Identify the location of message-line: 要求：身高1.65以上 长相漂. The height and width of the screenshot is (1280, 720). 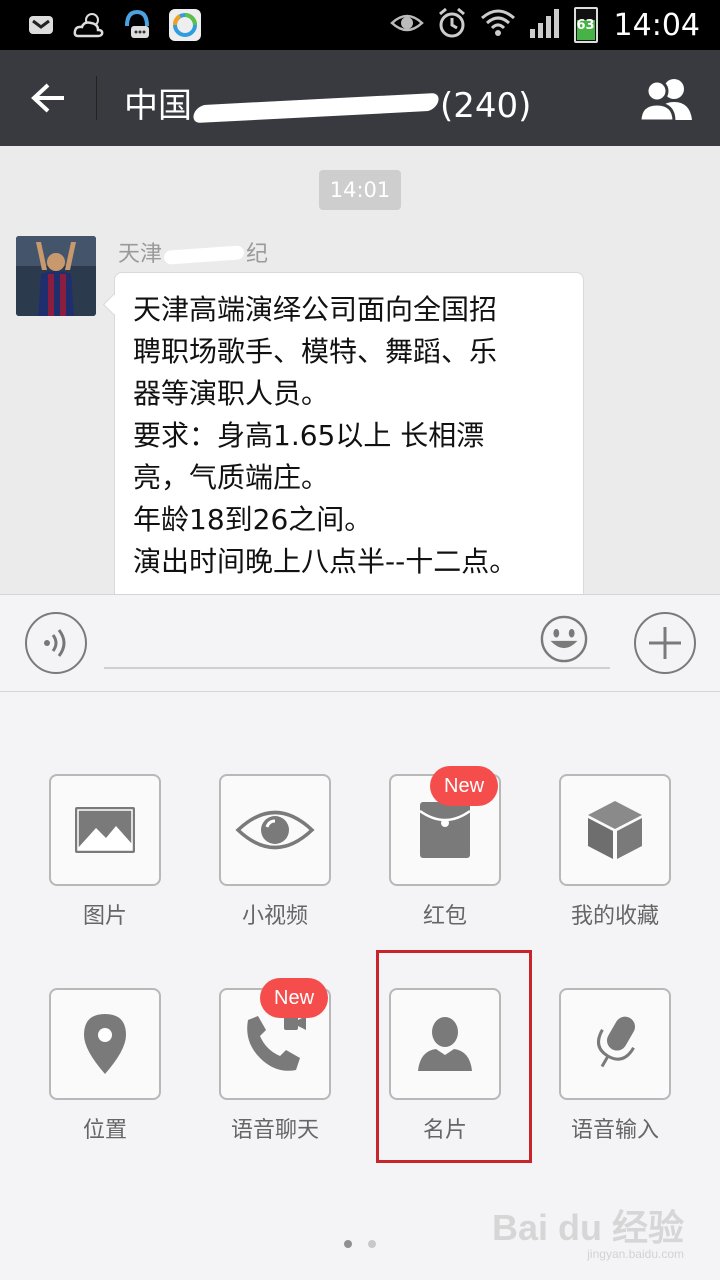
(309, 435).